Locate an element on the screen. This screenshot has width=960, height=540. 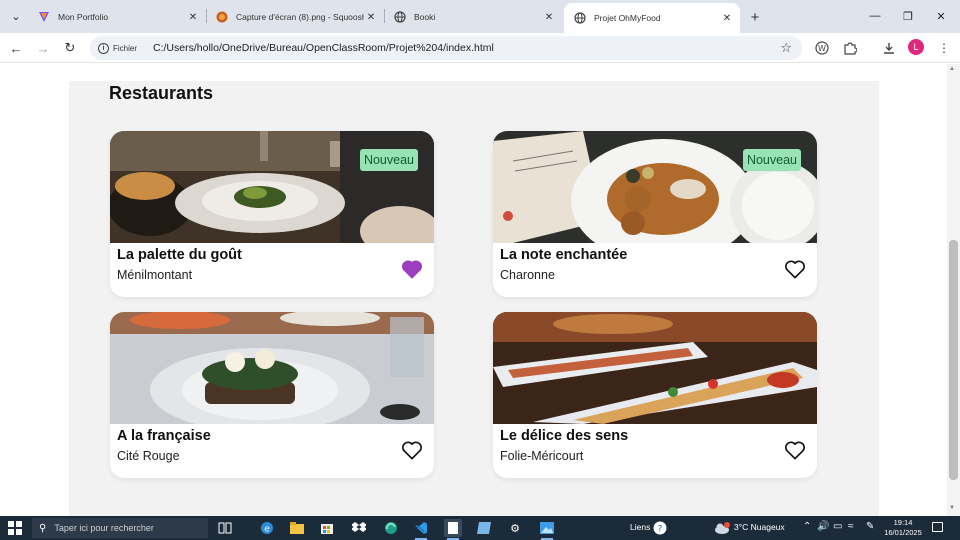
tab-booki: Booki ✕ is located at coordinates (473, 17).